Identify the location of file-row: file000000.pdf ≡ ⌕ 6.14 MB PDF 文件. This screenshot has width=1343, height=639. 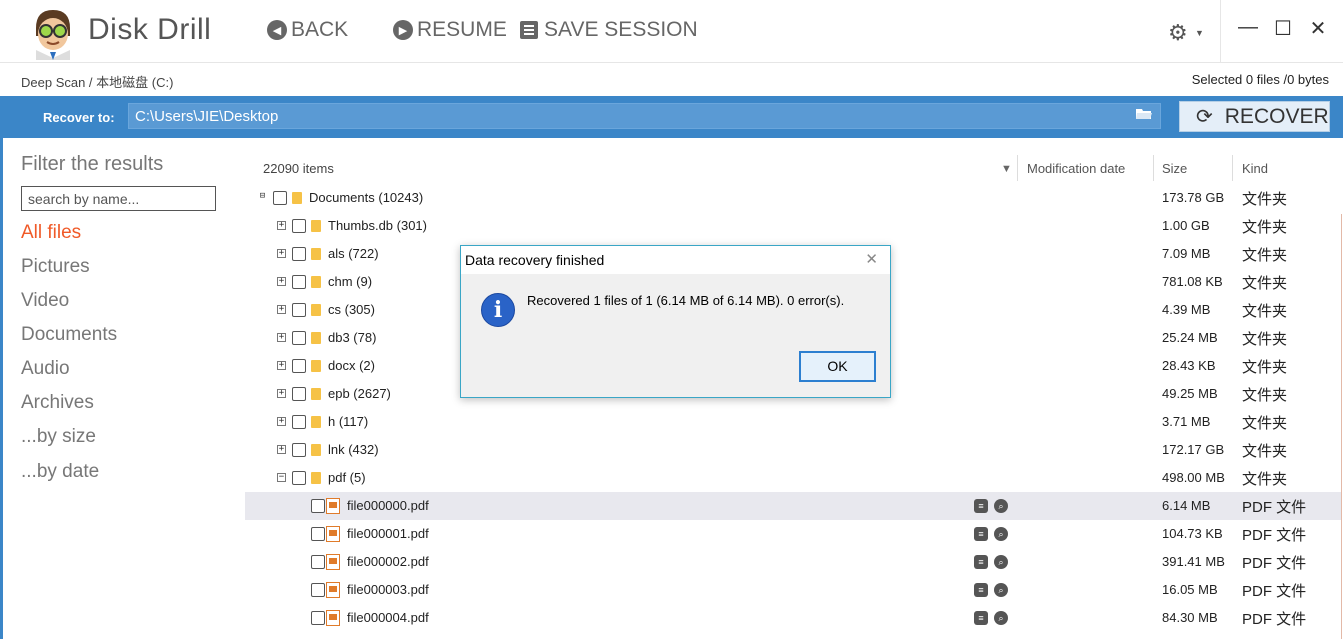
(793, 506).